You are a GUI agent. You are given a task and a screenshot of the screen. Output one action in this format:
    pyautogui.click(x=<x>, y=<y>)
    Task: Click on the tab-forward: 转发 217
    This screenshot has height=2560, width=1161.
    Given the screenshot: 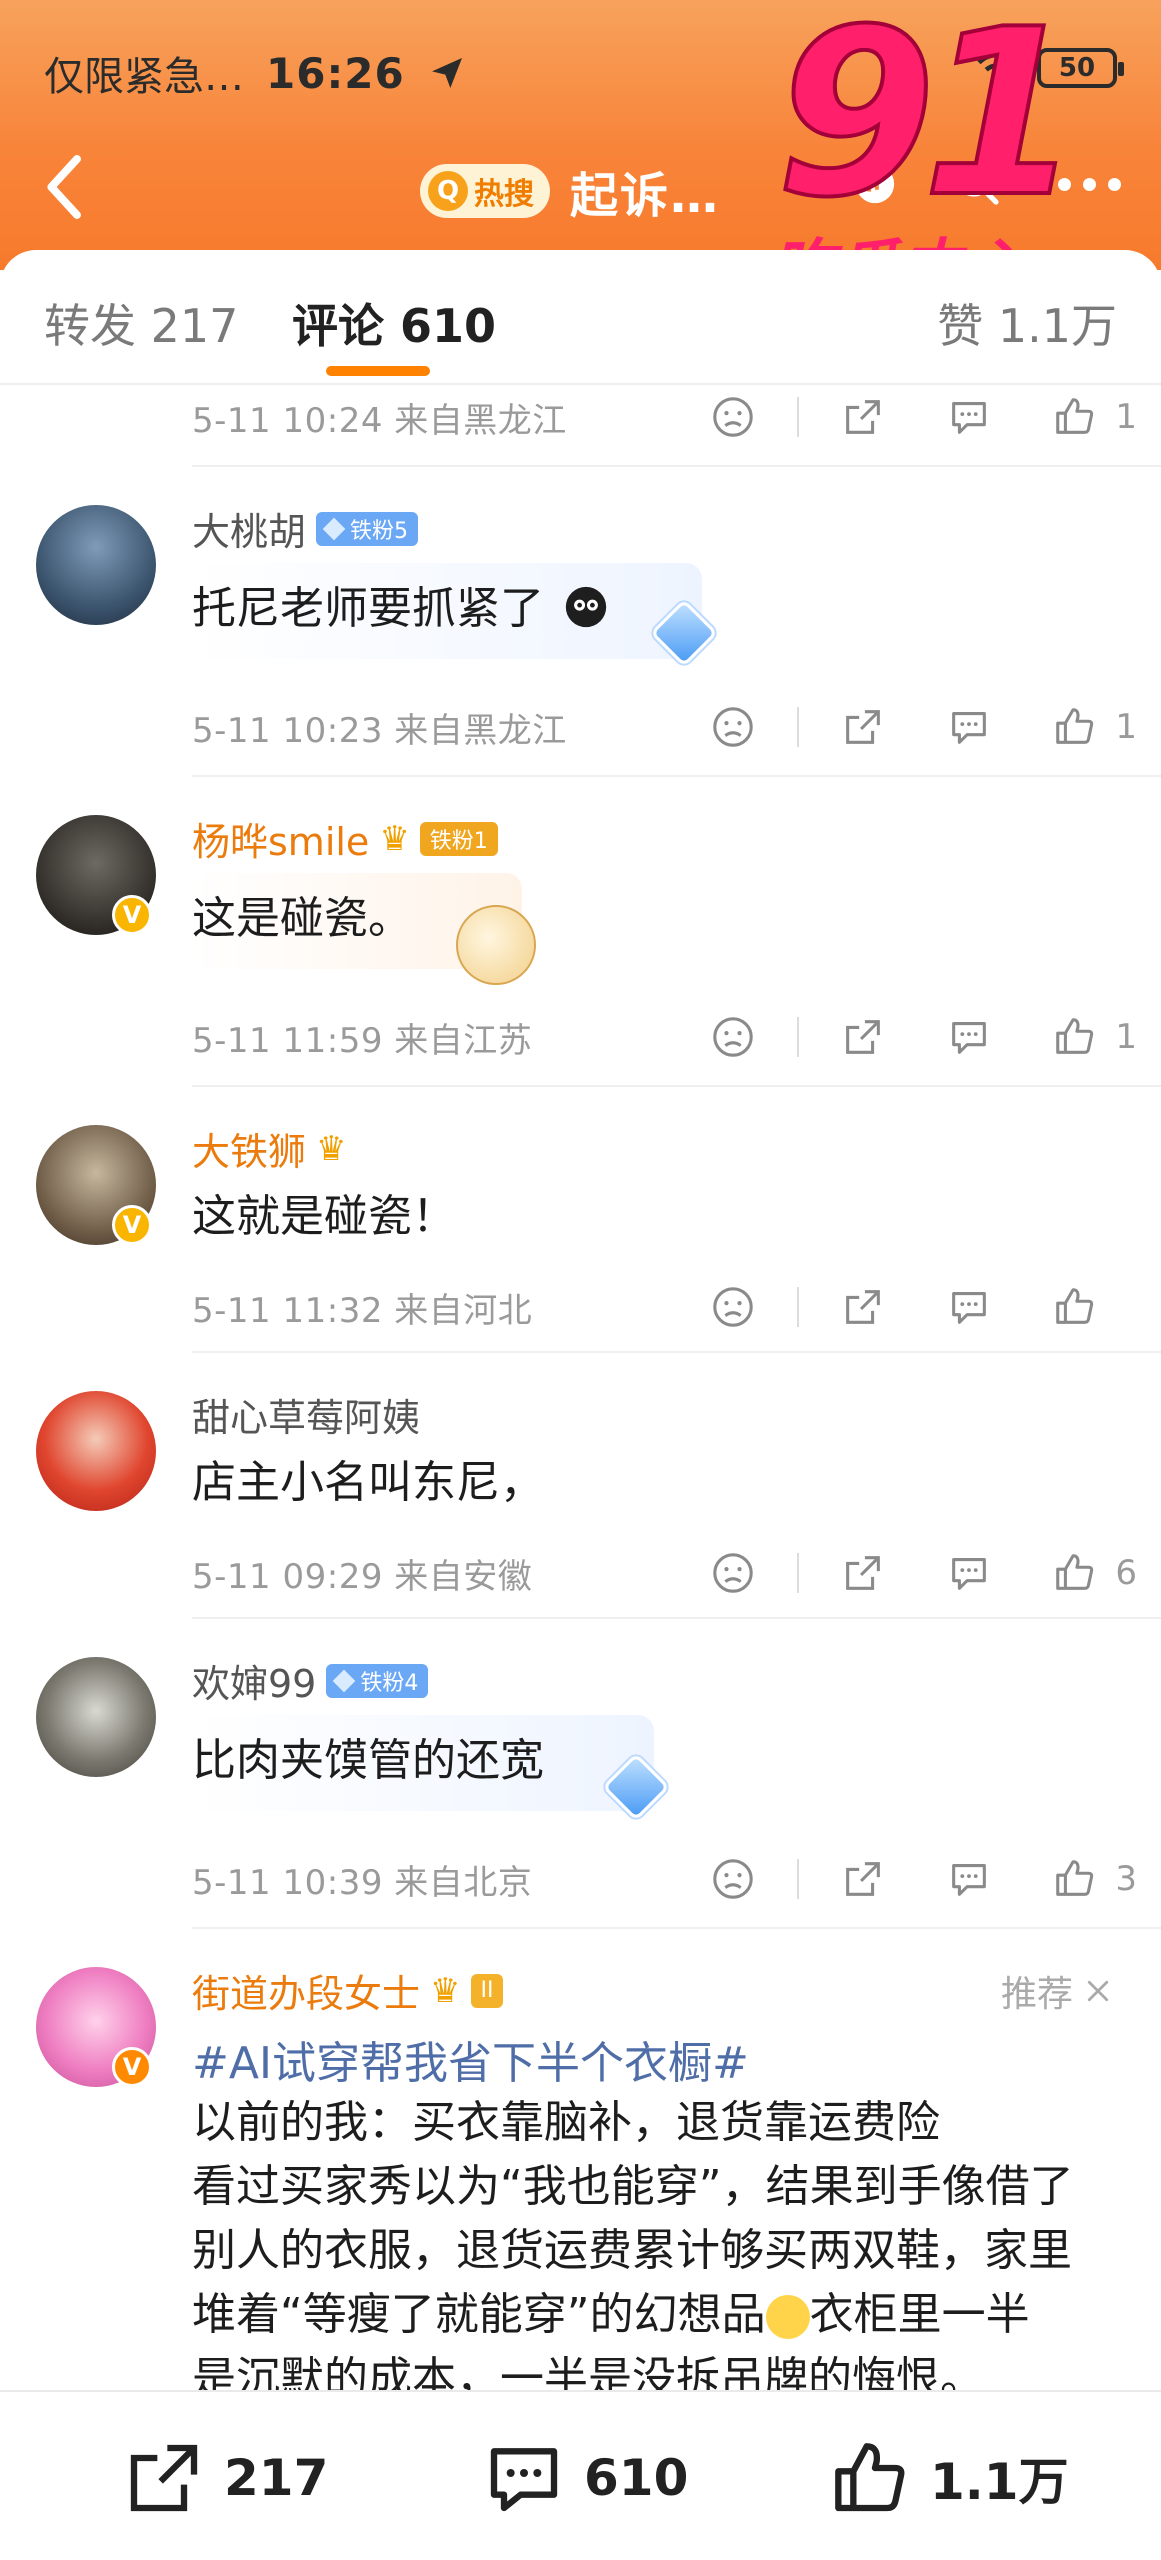 What is the action you would take?
    pyautogui.click(x=141, y=323)
    